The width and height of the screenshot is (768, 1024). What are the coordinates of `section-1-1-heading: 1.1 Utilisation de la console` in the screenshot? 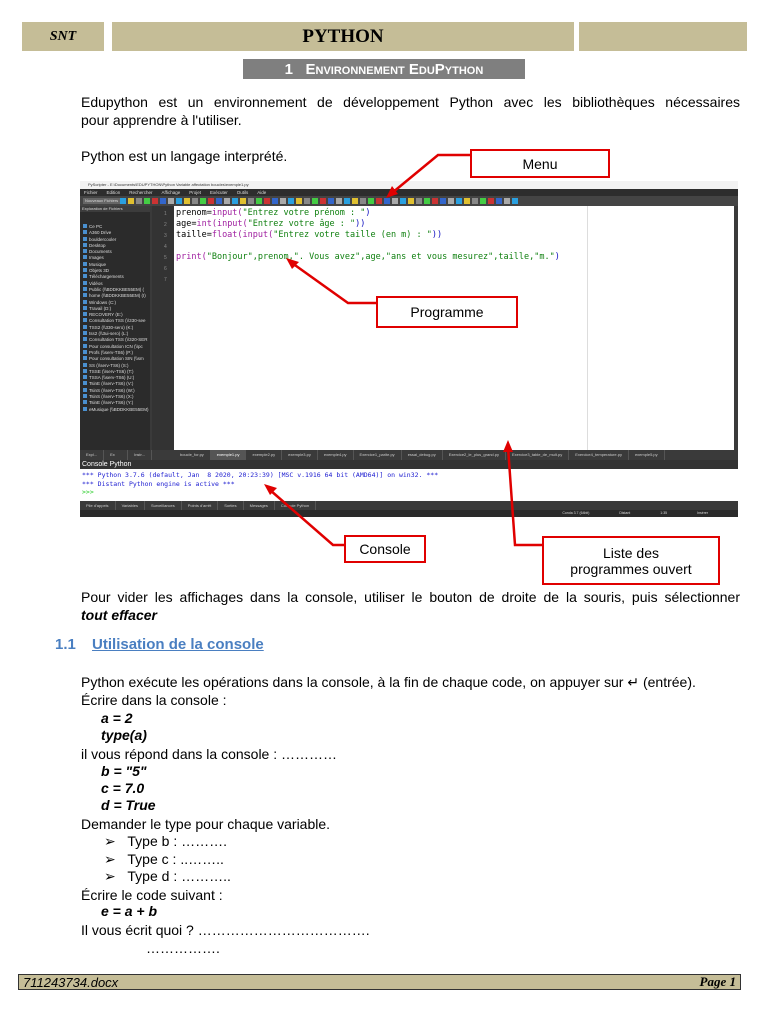 It's located at (159, 644).